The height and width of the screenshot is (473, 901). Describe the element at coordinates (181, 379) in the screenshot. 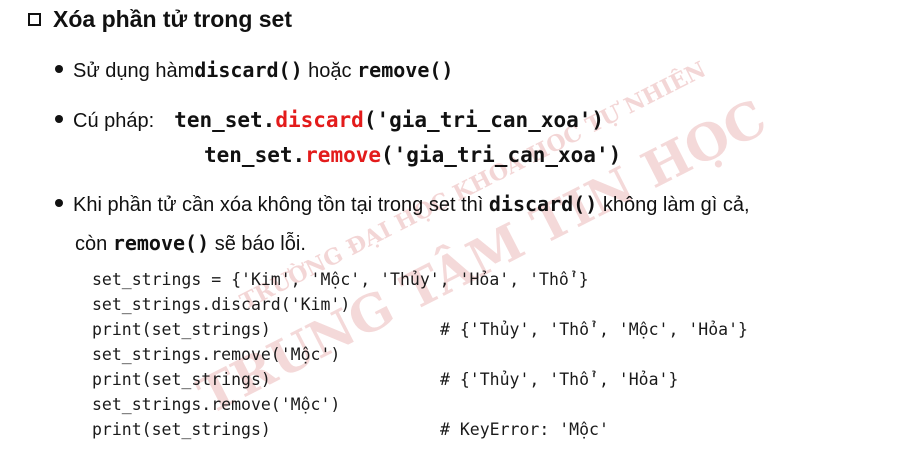

I see `code-line-5: print(set_strings)` at that location.